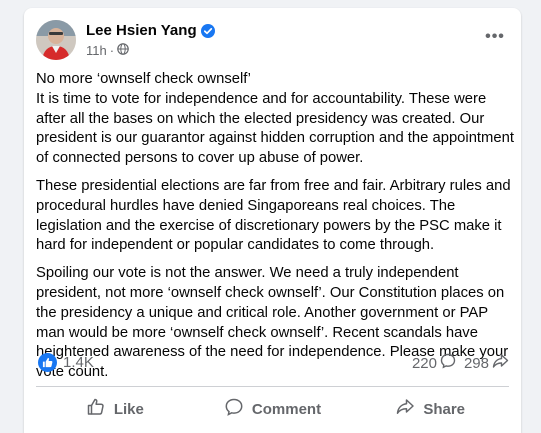 The image size is (541, 433). I want to click on verified-badge-icon, so click(207, 30).